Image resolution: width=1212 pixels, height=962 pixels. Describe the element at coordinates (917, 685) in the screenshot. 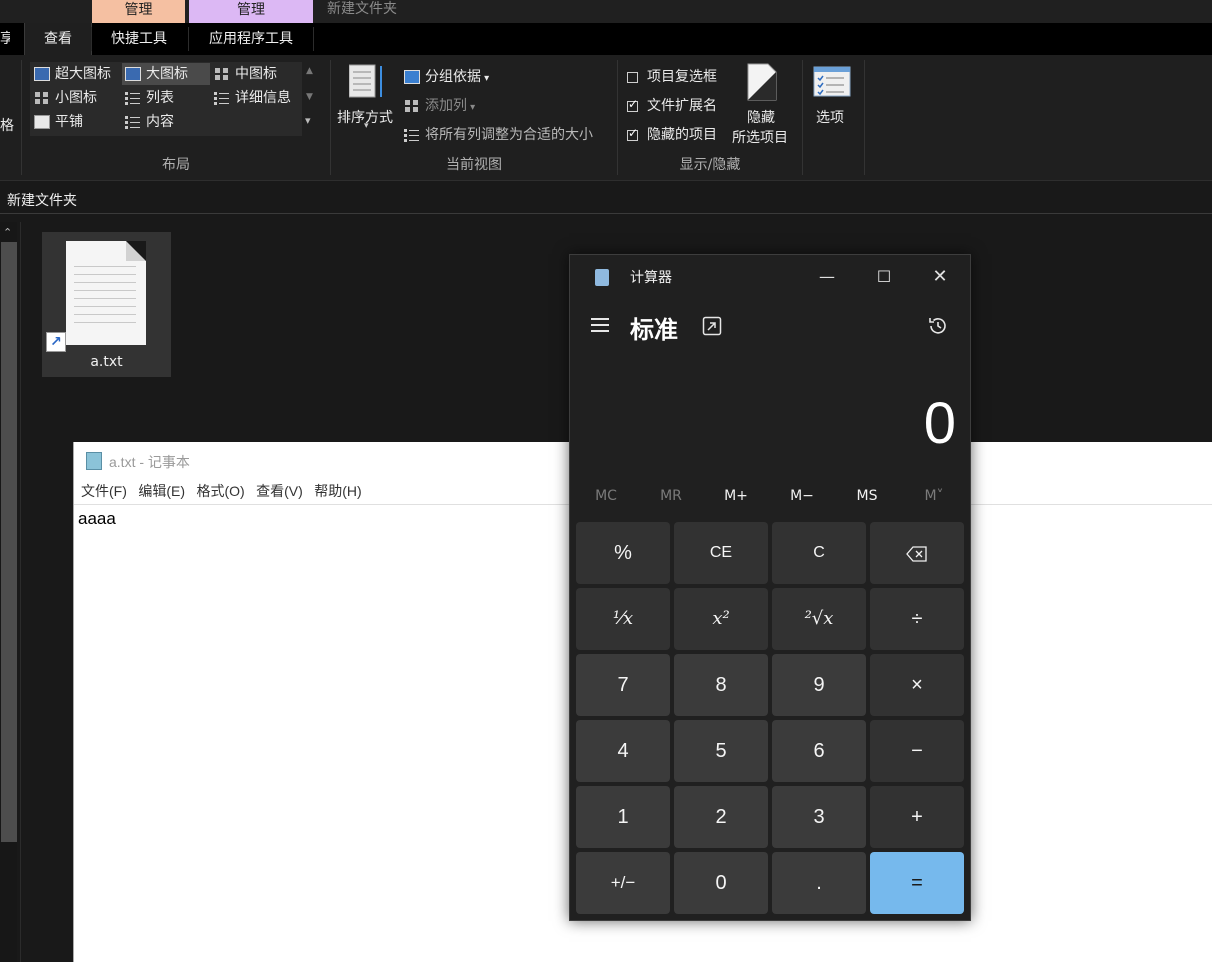

I see `multiply-button: ×` at that location.